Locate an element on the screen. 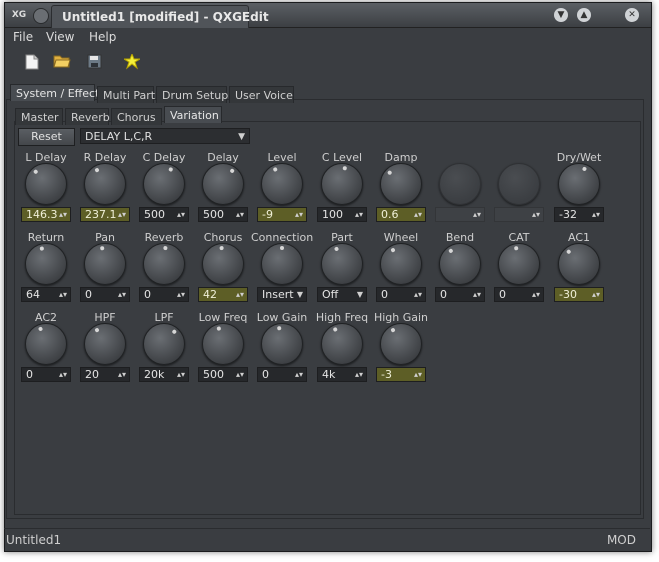 The height and width of the screenshot is (562, 659). param-select: Off ▼ is located at coordinates (342, 294).